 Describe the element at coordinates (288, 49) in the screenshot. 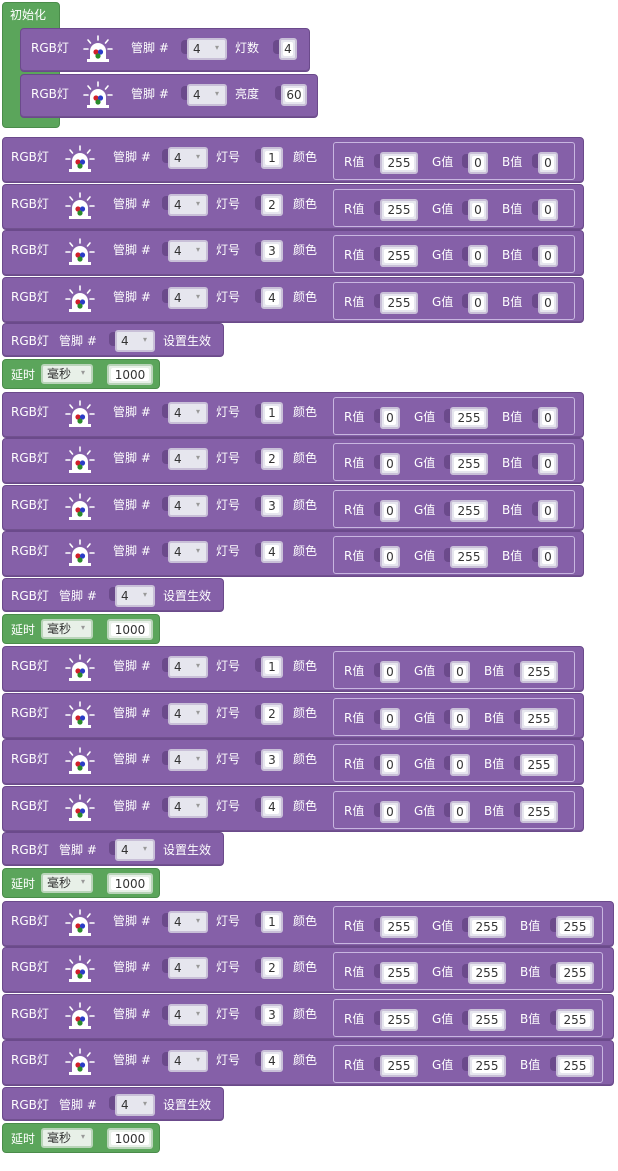

I see `param-field: 4` at that location.